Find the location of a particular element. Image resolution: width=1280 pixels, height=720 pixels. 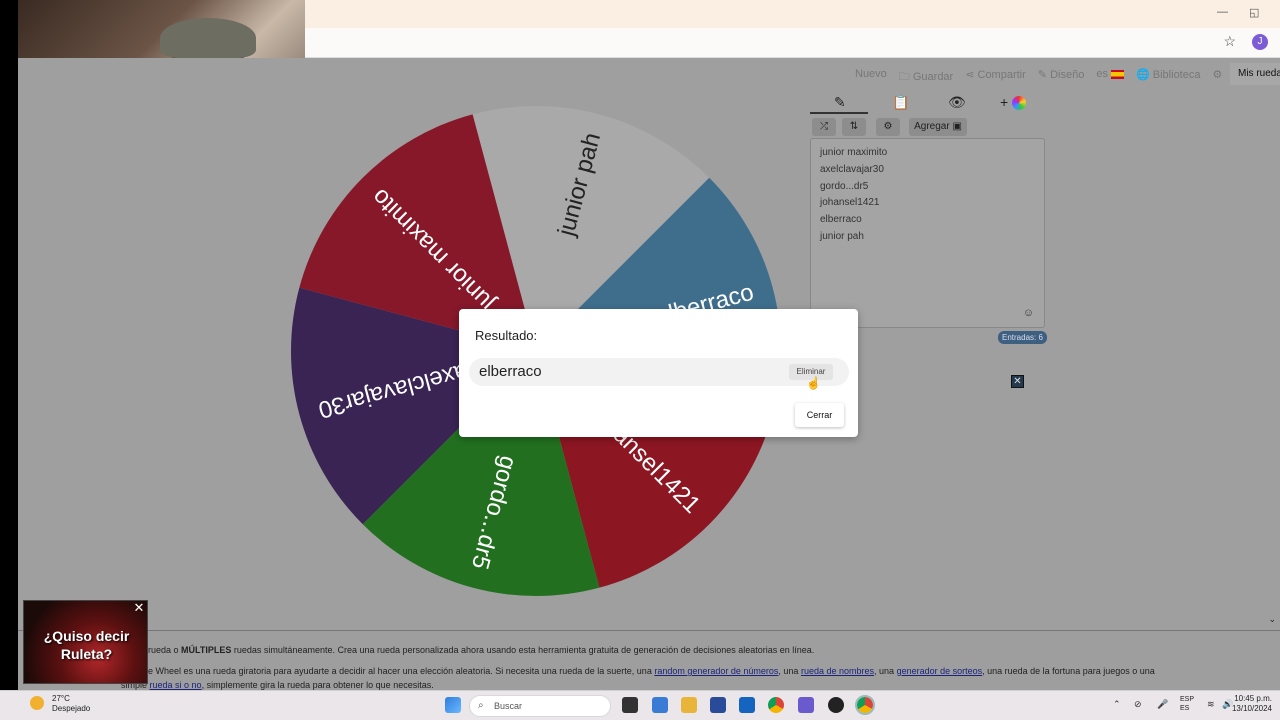

wifi-icon: ≋ is located at coordinates (1211, 704).